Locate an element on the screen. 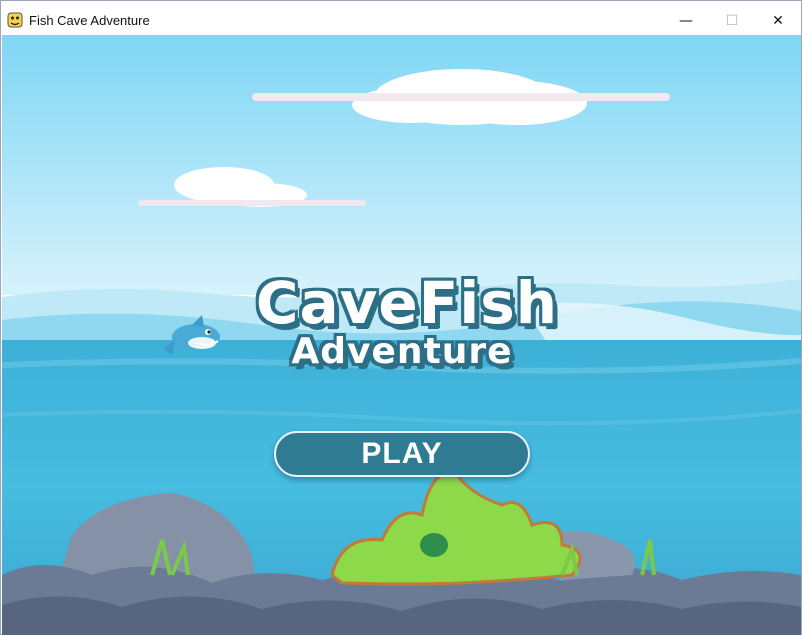  close-button: ✕ is located at coordinates (778, 21).